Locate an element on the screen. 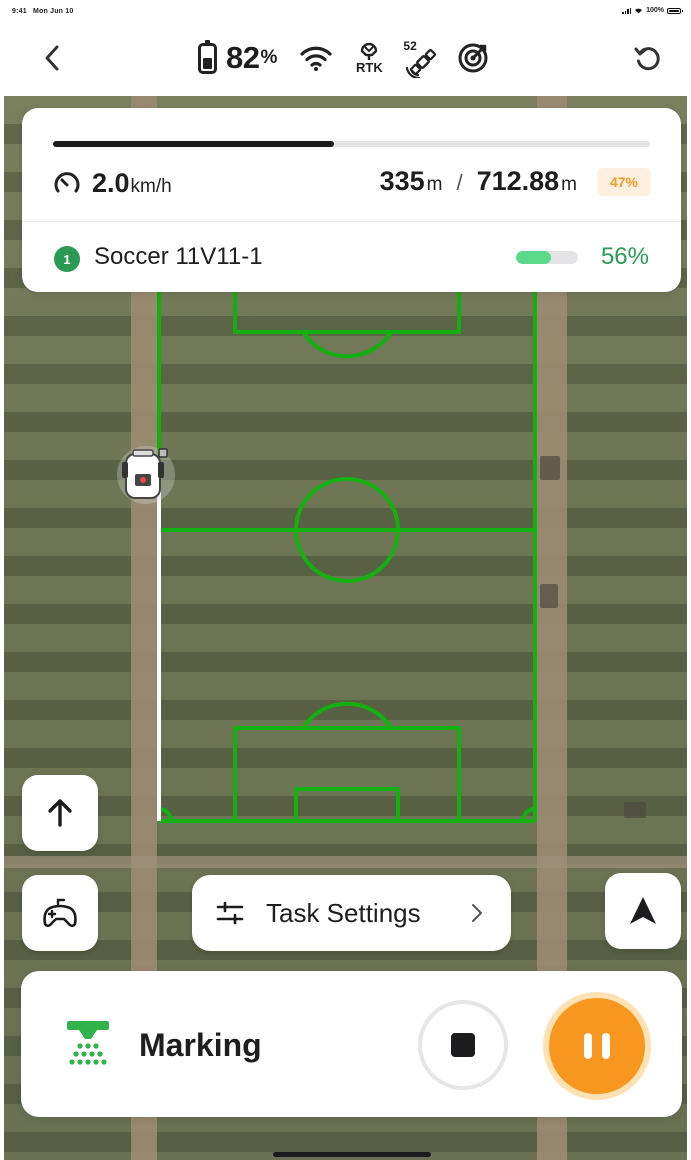 This screenshot has height=1160, width=691. task-progress-fill is located at coordinates (533, 257).